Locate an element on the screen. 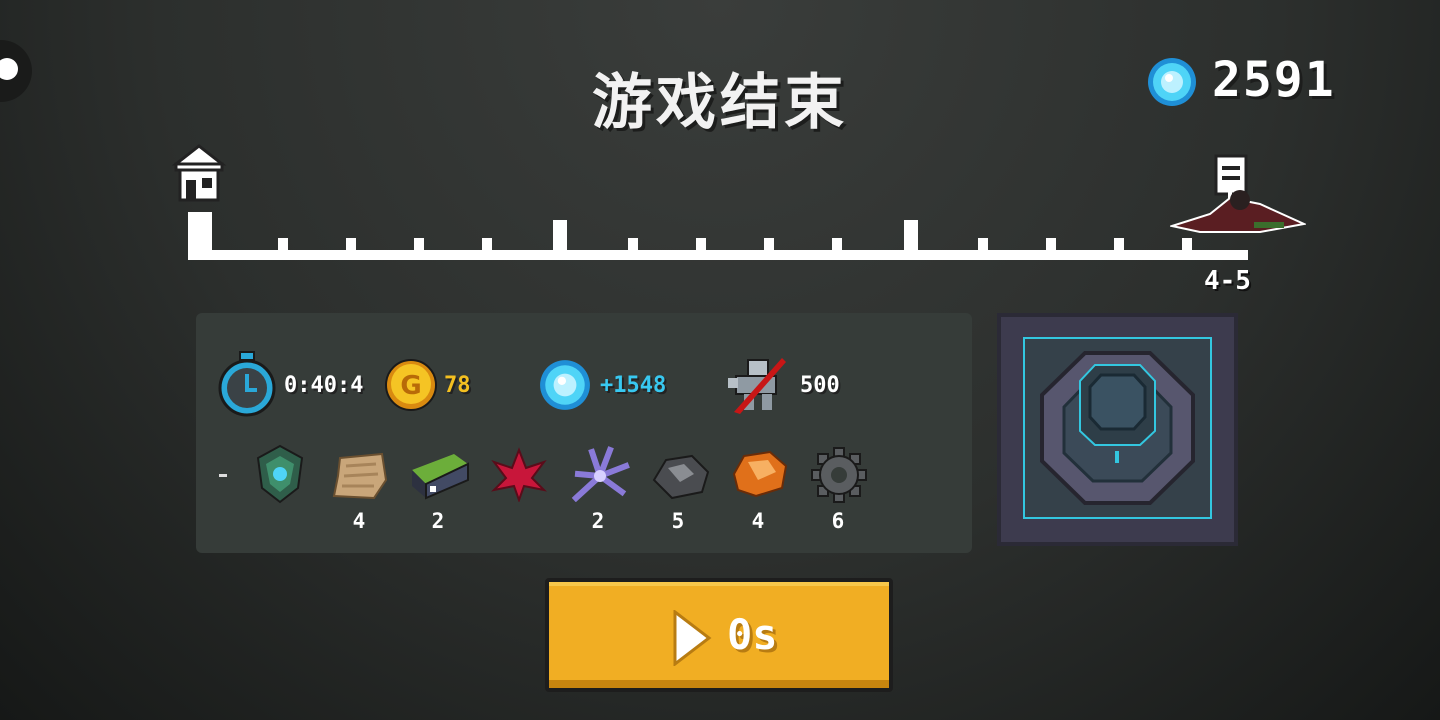 The image size is (1440, 720). stage-label: 4-5 is located at coordinates (1227, 281).